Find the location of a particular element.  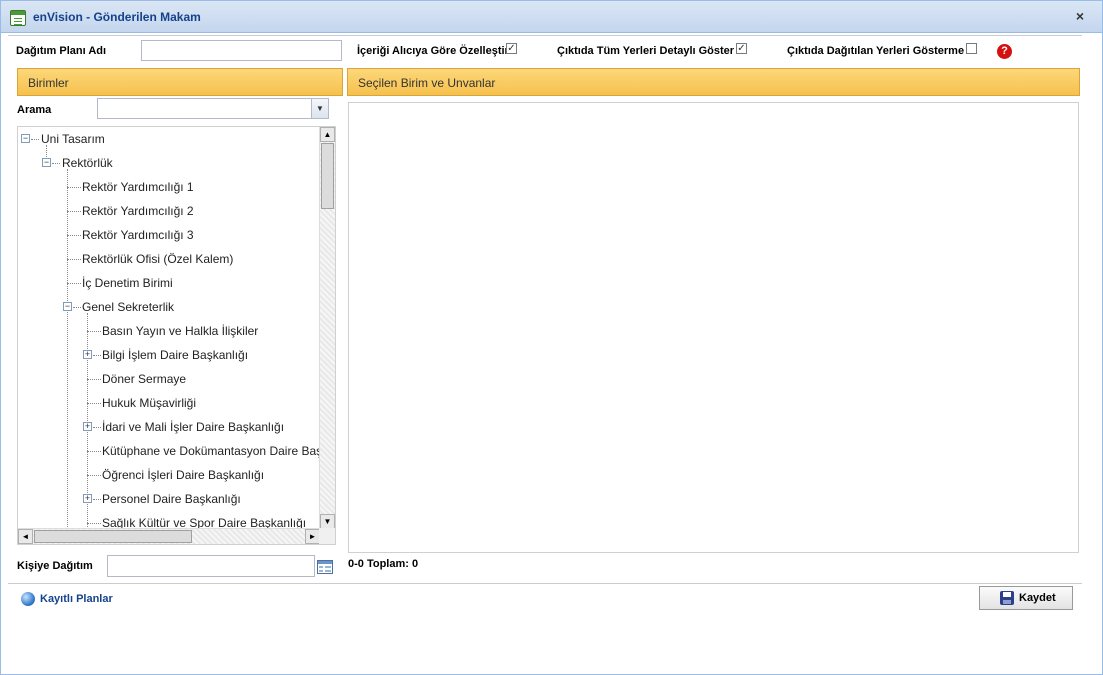

tree-node-label: İç Denetim Birimi is located at coordinates (127, 283).